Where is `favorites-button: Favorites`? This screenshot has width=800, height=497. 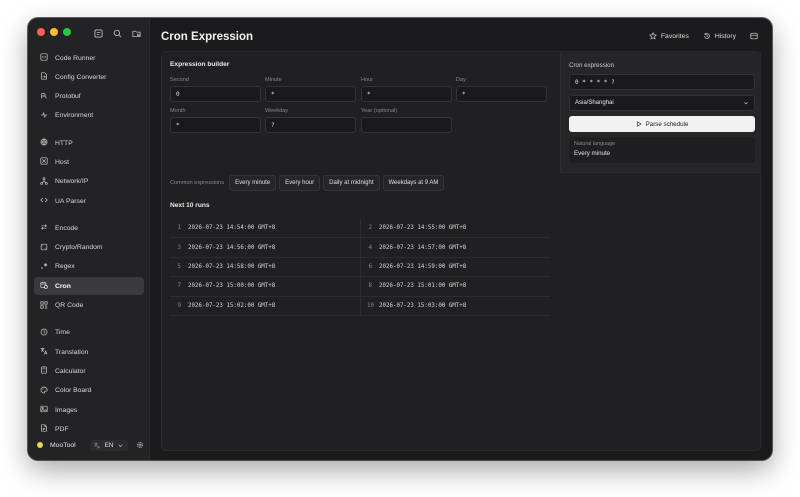 favorites-button: Favorites is located at coordinates (668, 36).